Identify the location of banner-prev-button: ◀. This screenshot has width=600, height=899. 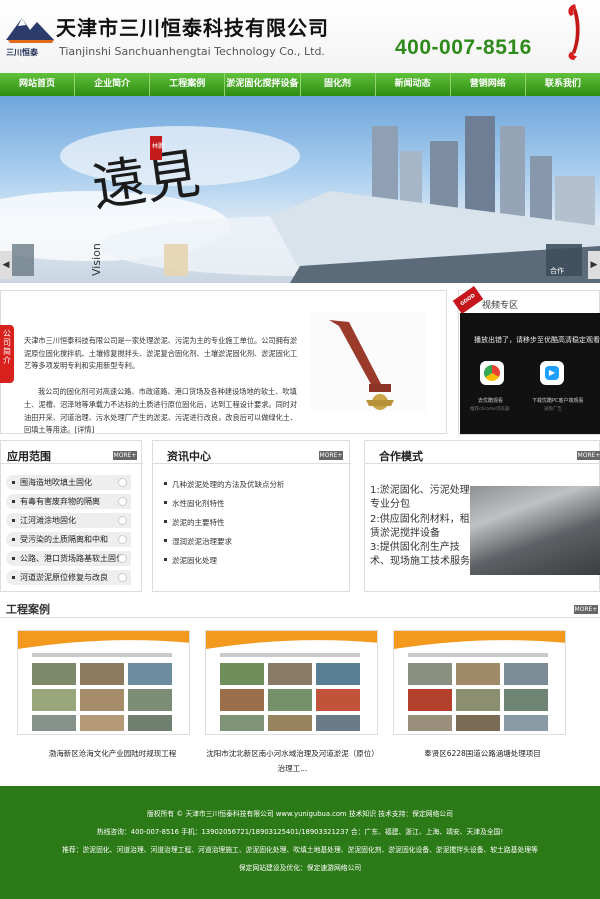
(6, 265).